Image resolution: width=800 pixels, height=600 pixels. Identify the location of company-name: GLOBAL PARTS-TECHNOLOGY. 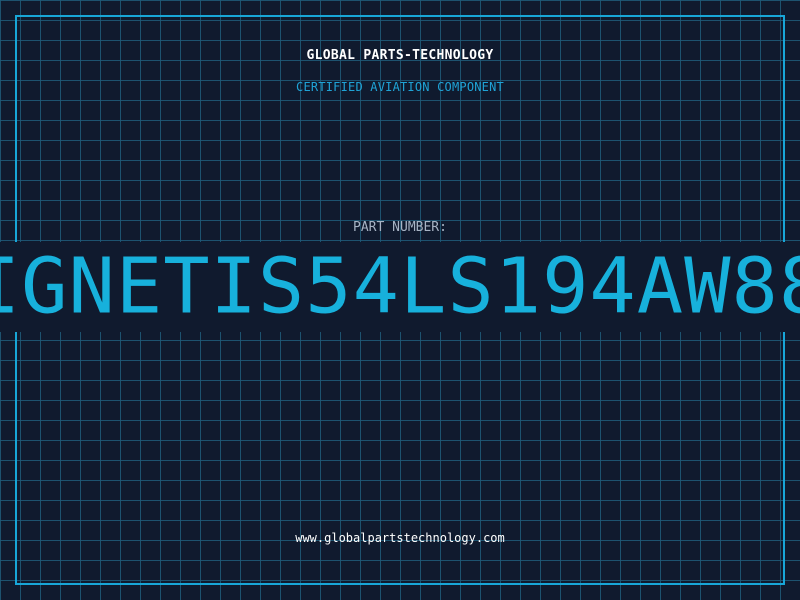
(400, 55).